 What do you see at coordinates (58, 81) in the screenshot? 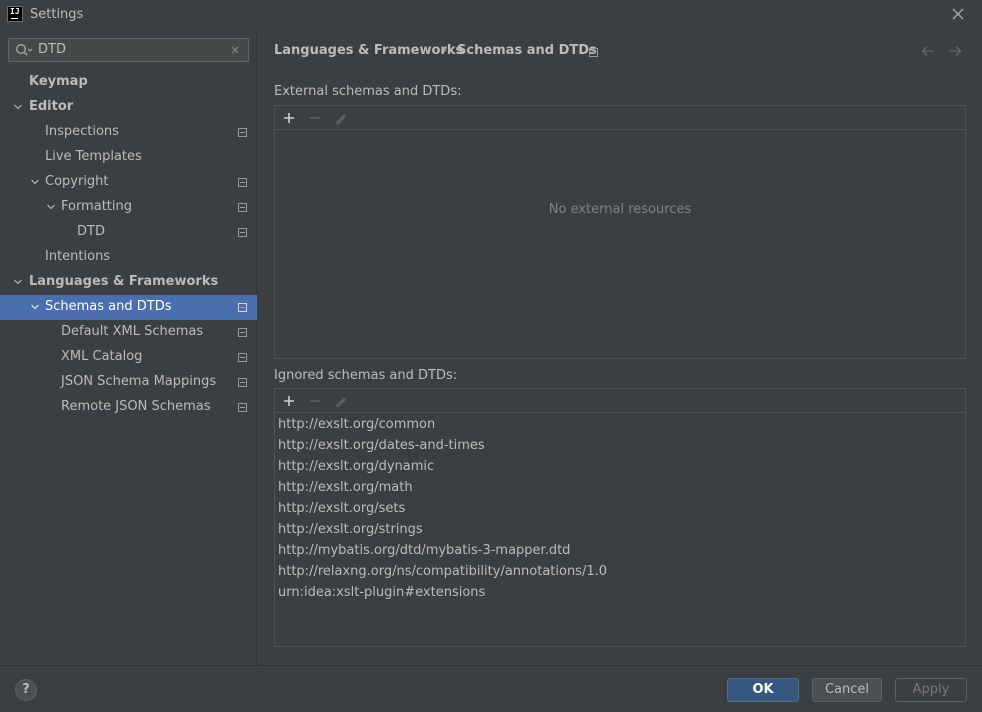
I see `sidebar-item-label: Keymap` at bounding box center [58, 81].